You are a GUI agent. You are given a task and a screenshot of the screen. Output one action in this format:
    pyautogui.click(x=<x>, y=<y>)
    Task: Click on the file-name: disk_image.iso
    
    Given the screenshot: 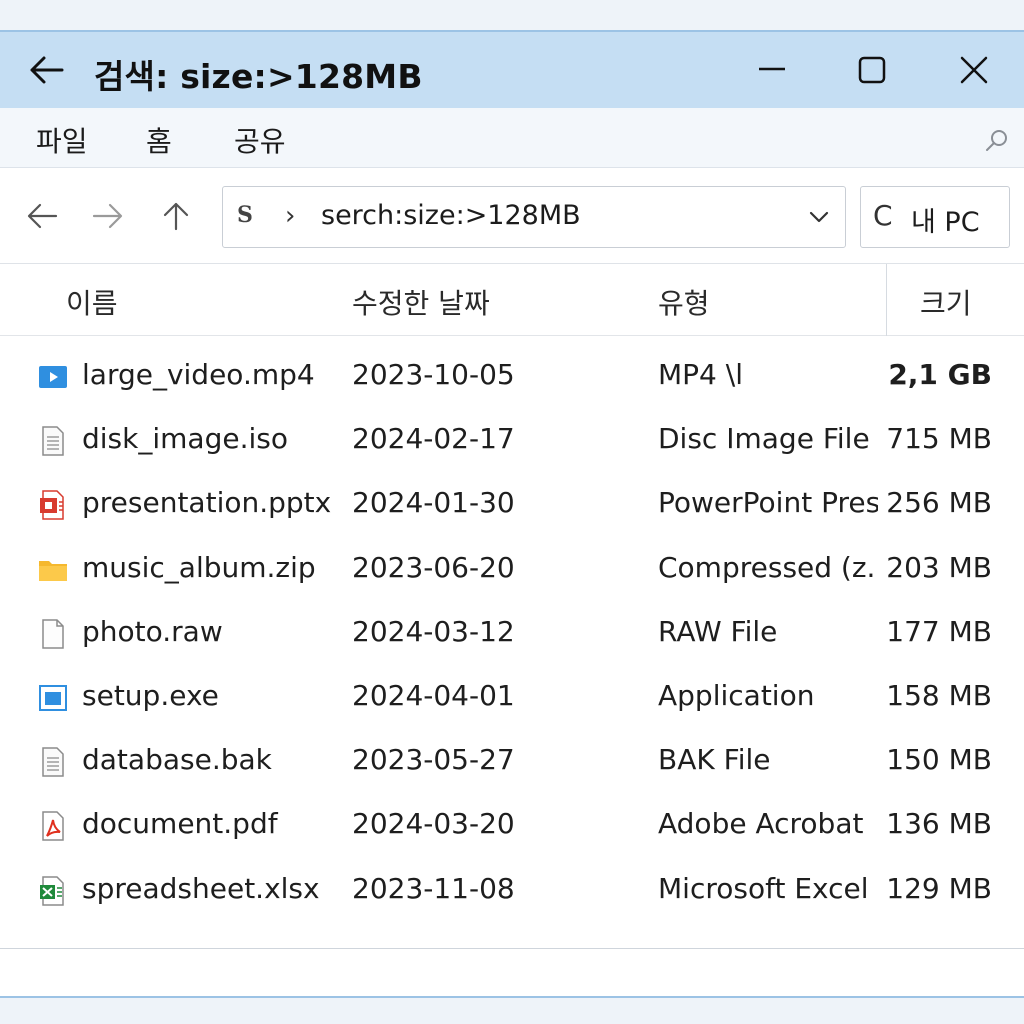 What is the action you would take?
    pyautogui.click(x=185, y=439)
    